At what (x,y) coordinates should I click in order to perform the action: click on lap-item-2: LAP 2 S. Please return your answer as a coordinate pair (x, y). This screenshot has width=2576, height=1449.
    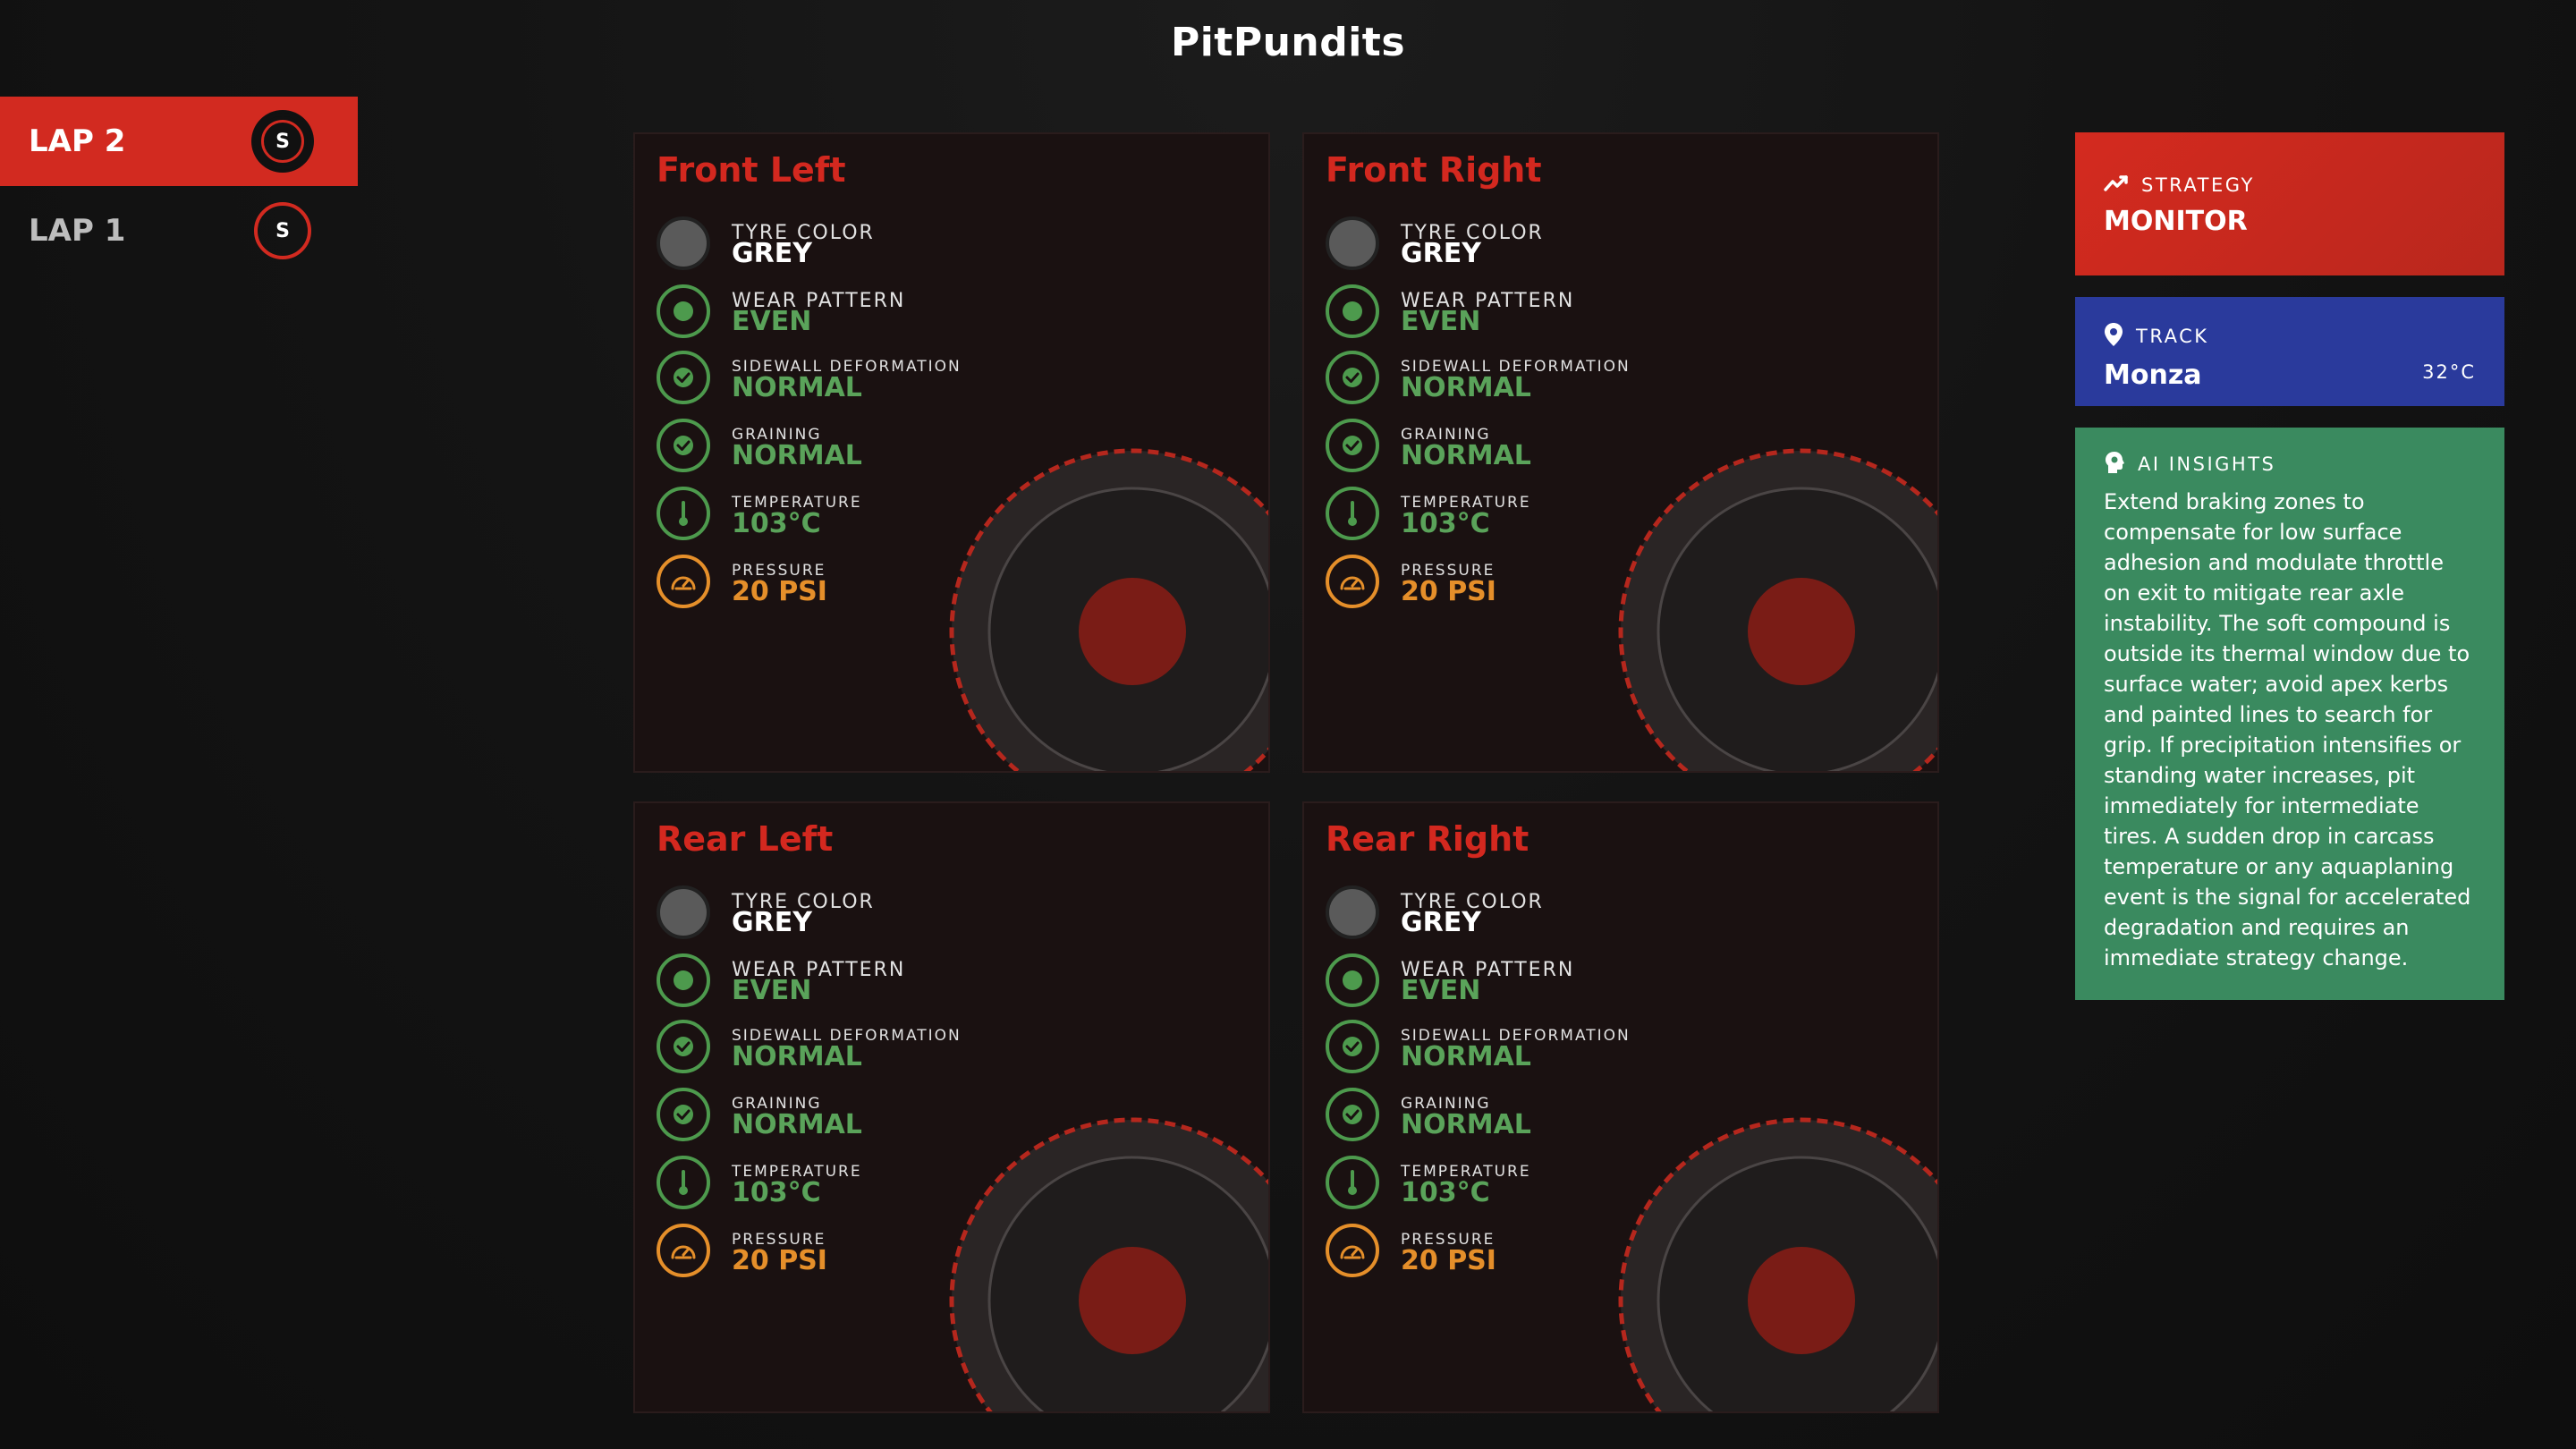
    Looking at the image, I should click on (179, 141).